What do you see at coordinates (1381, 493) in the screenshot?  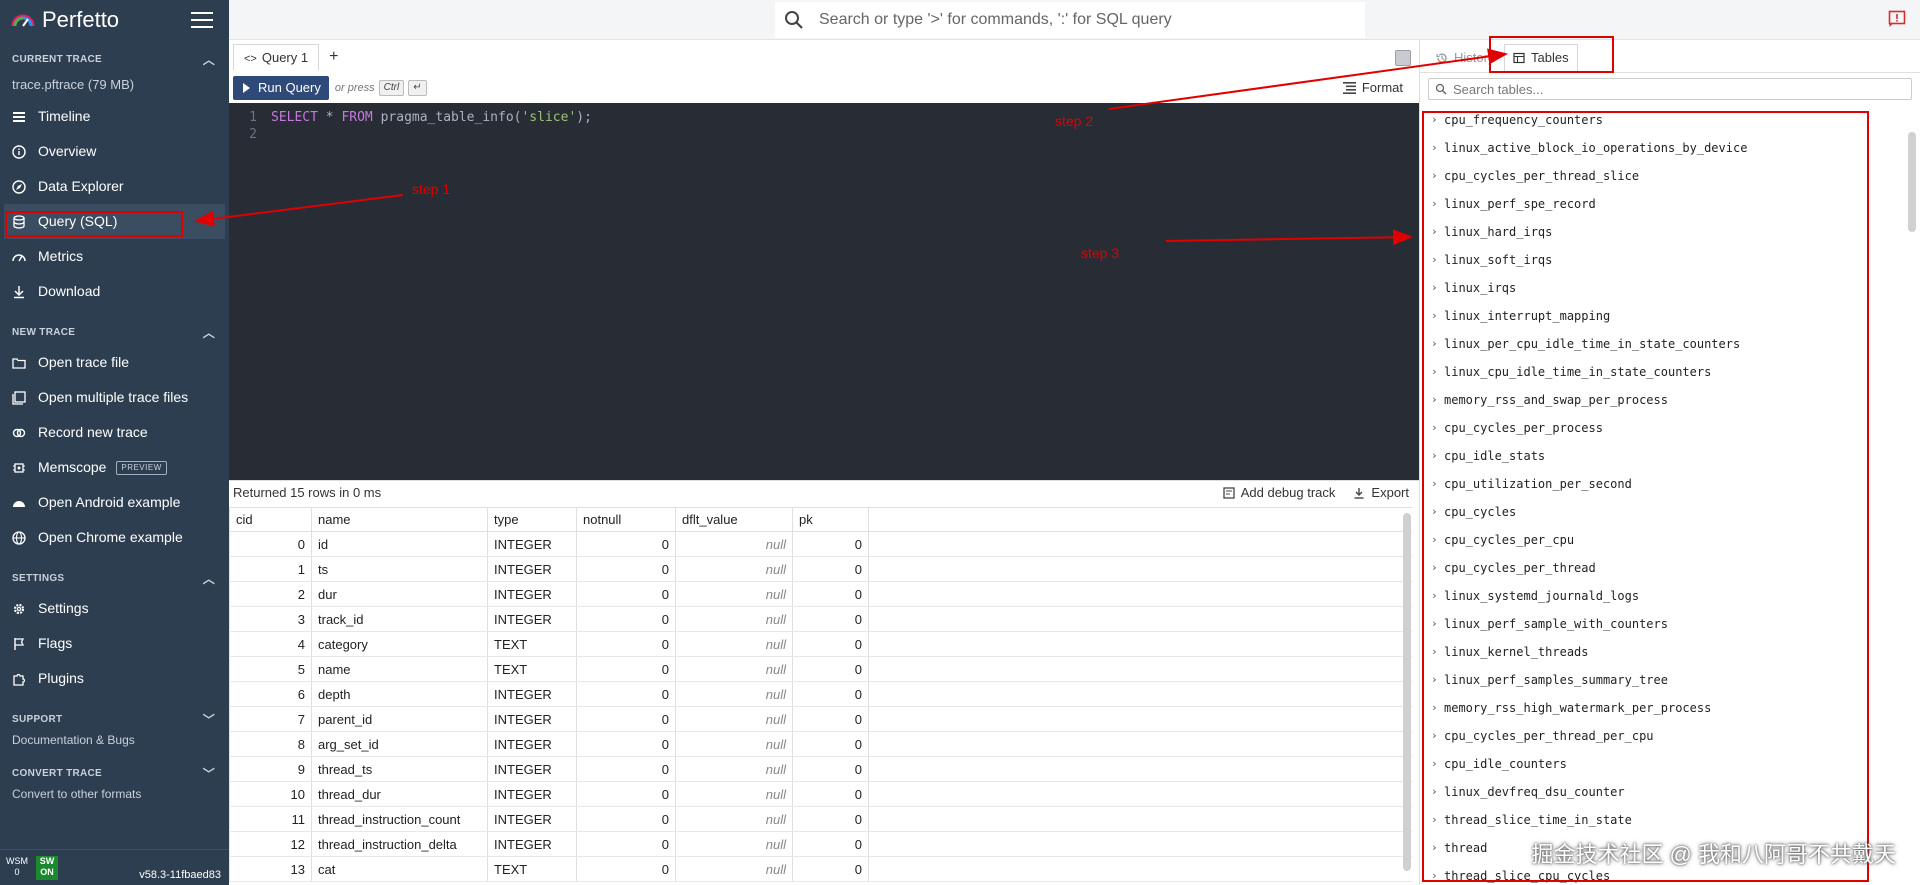 I see `export-button: Export` at bounding box center [1381, 493].